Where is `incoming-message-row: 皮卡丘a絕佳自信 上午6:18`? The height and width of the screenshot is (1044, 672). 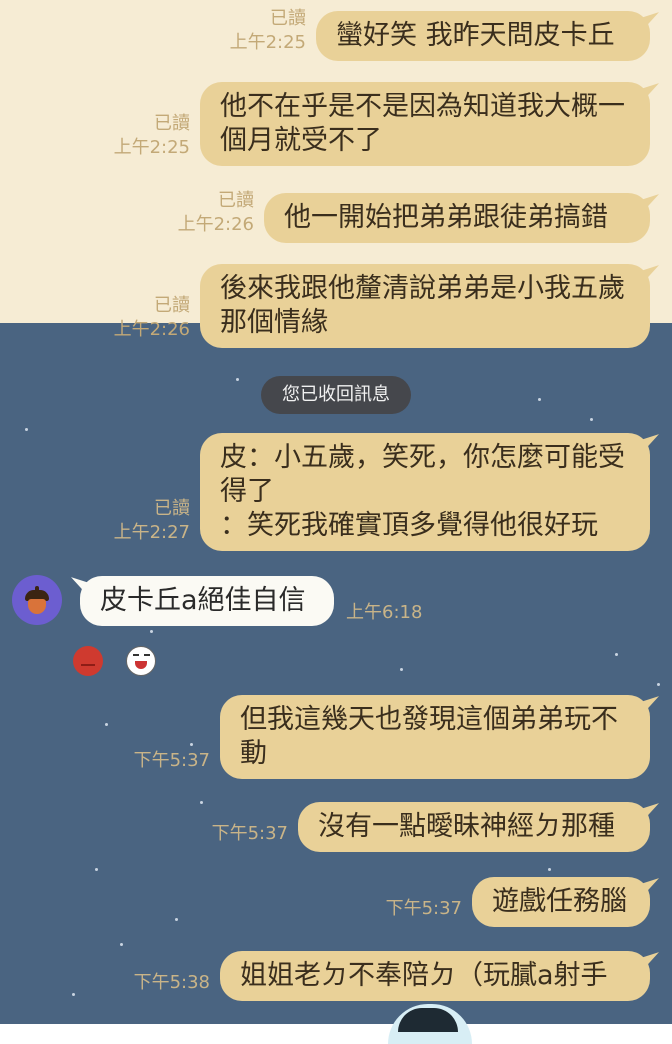 incoming-message-row: 皮卡丘a絕佳自信 上午6:18 is located at coordinates (217, 600).